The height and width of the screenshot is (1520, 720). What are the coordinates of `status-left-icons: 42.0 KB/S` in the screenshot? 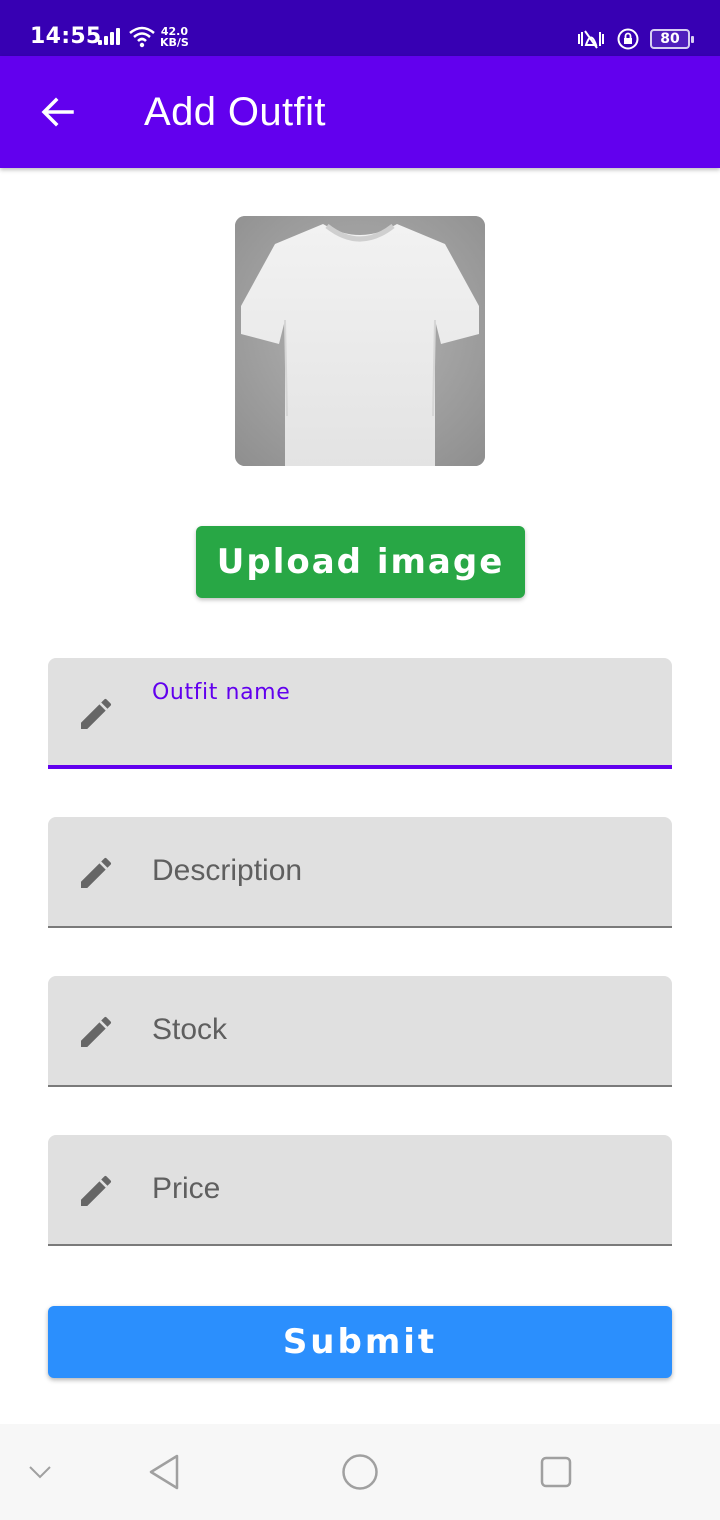 It's located at (143, 37).